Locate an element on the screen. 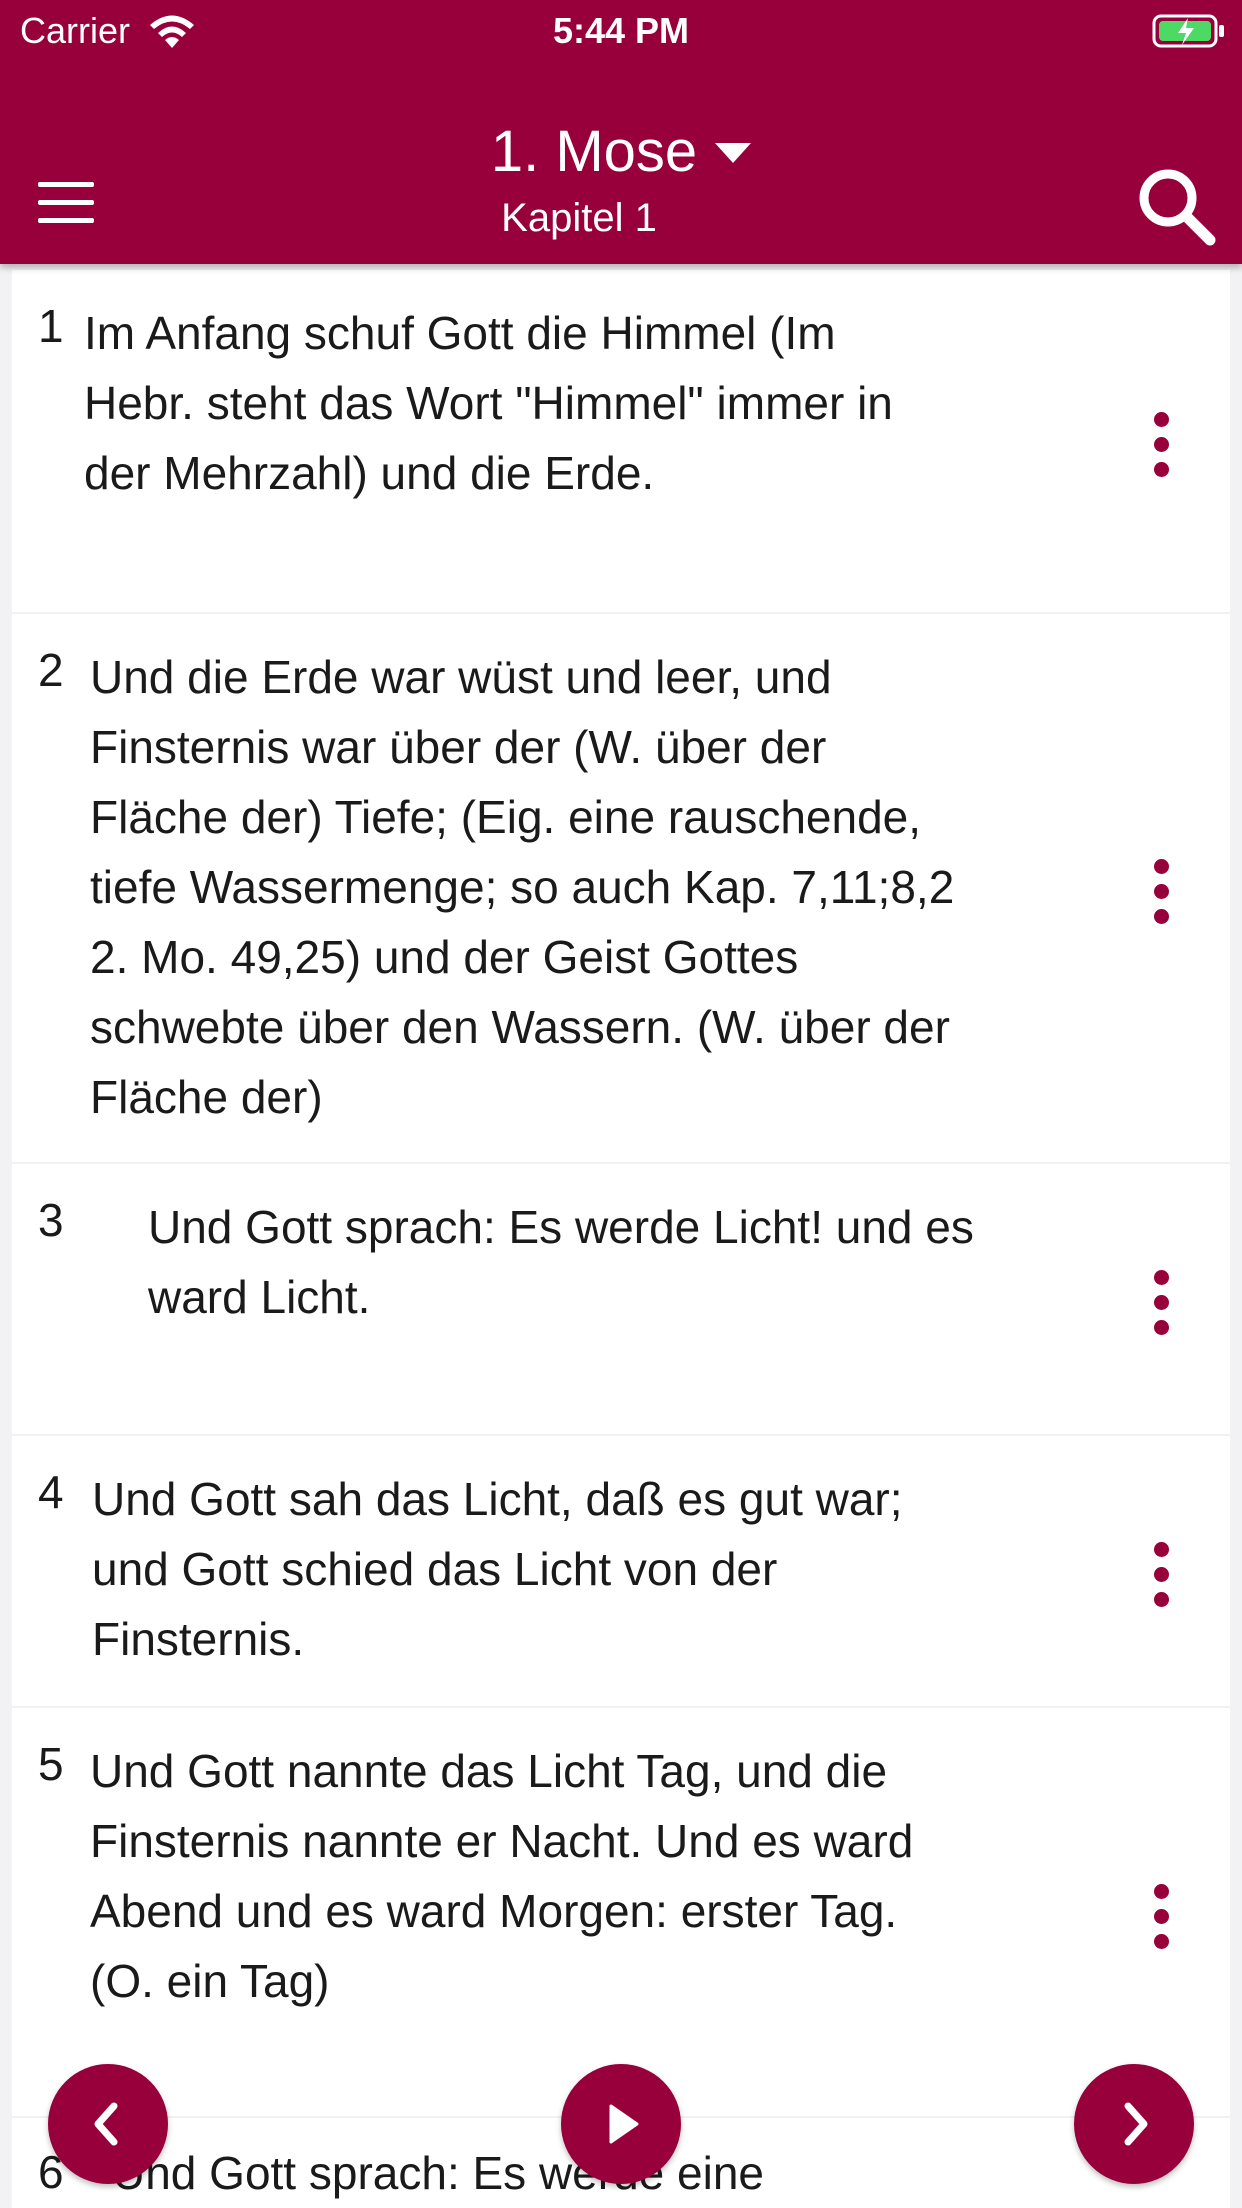 The image size is (1242, 2208). chevron-right-icon is located at coordinates (1136, 2124).